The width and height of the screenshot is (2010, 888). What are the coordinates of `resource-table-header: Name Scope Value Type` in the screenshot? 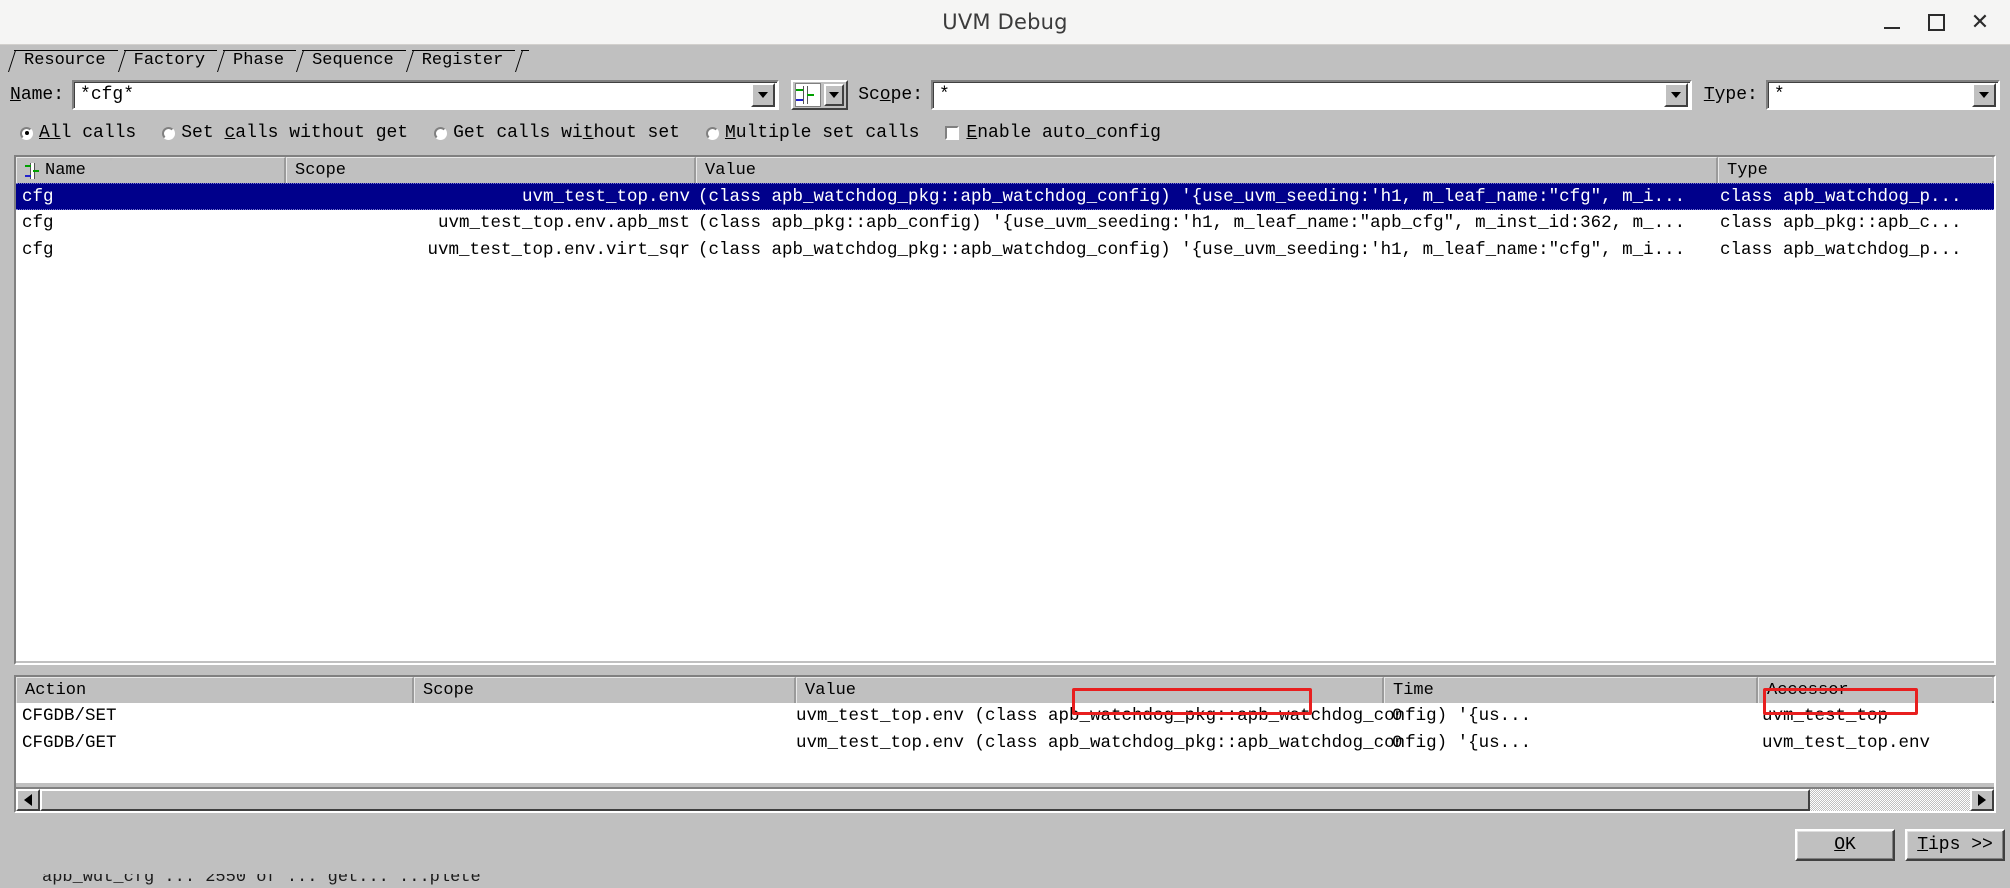 It's located at (1005, 170).